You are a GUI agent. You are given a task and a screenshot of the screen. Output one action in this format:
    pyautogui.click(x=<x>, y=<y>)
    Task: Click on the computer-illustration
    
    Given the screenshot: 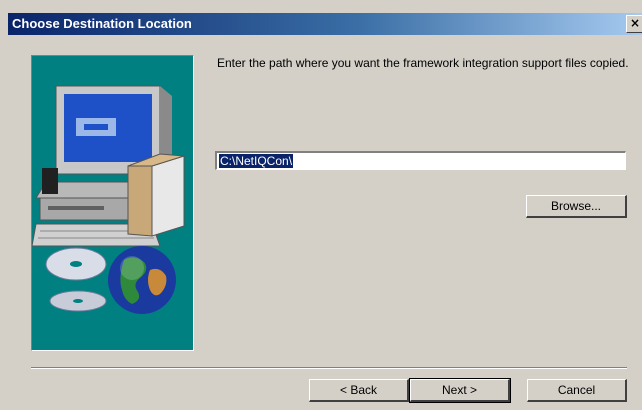 What is the action you would take?
    pyautogui.click(x=108, y=166)
    